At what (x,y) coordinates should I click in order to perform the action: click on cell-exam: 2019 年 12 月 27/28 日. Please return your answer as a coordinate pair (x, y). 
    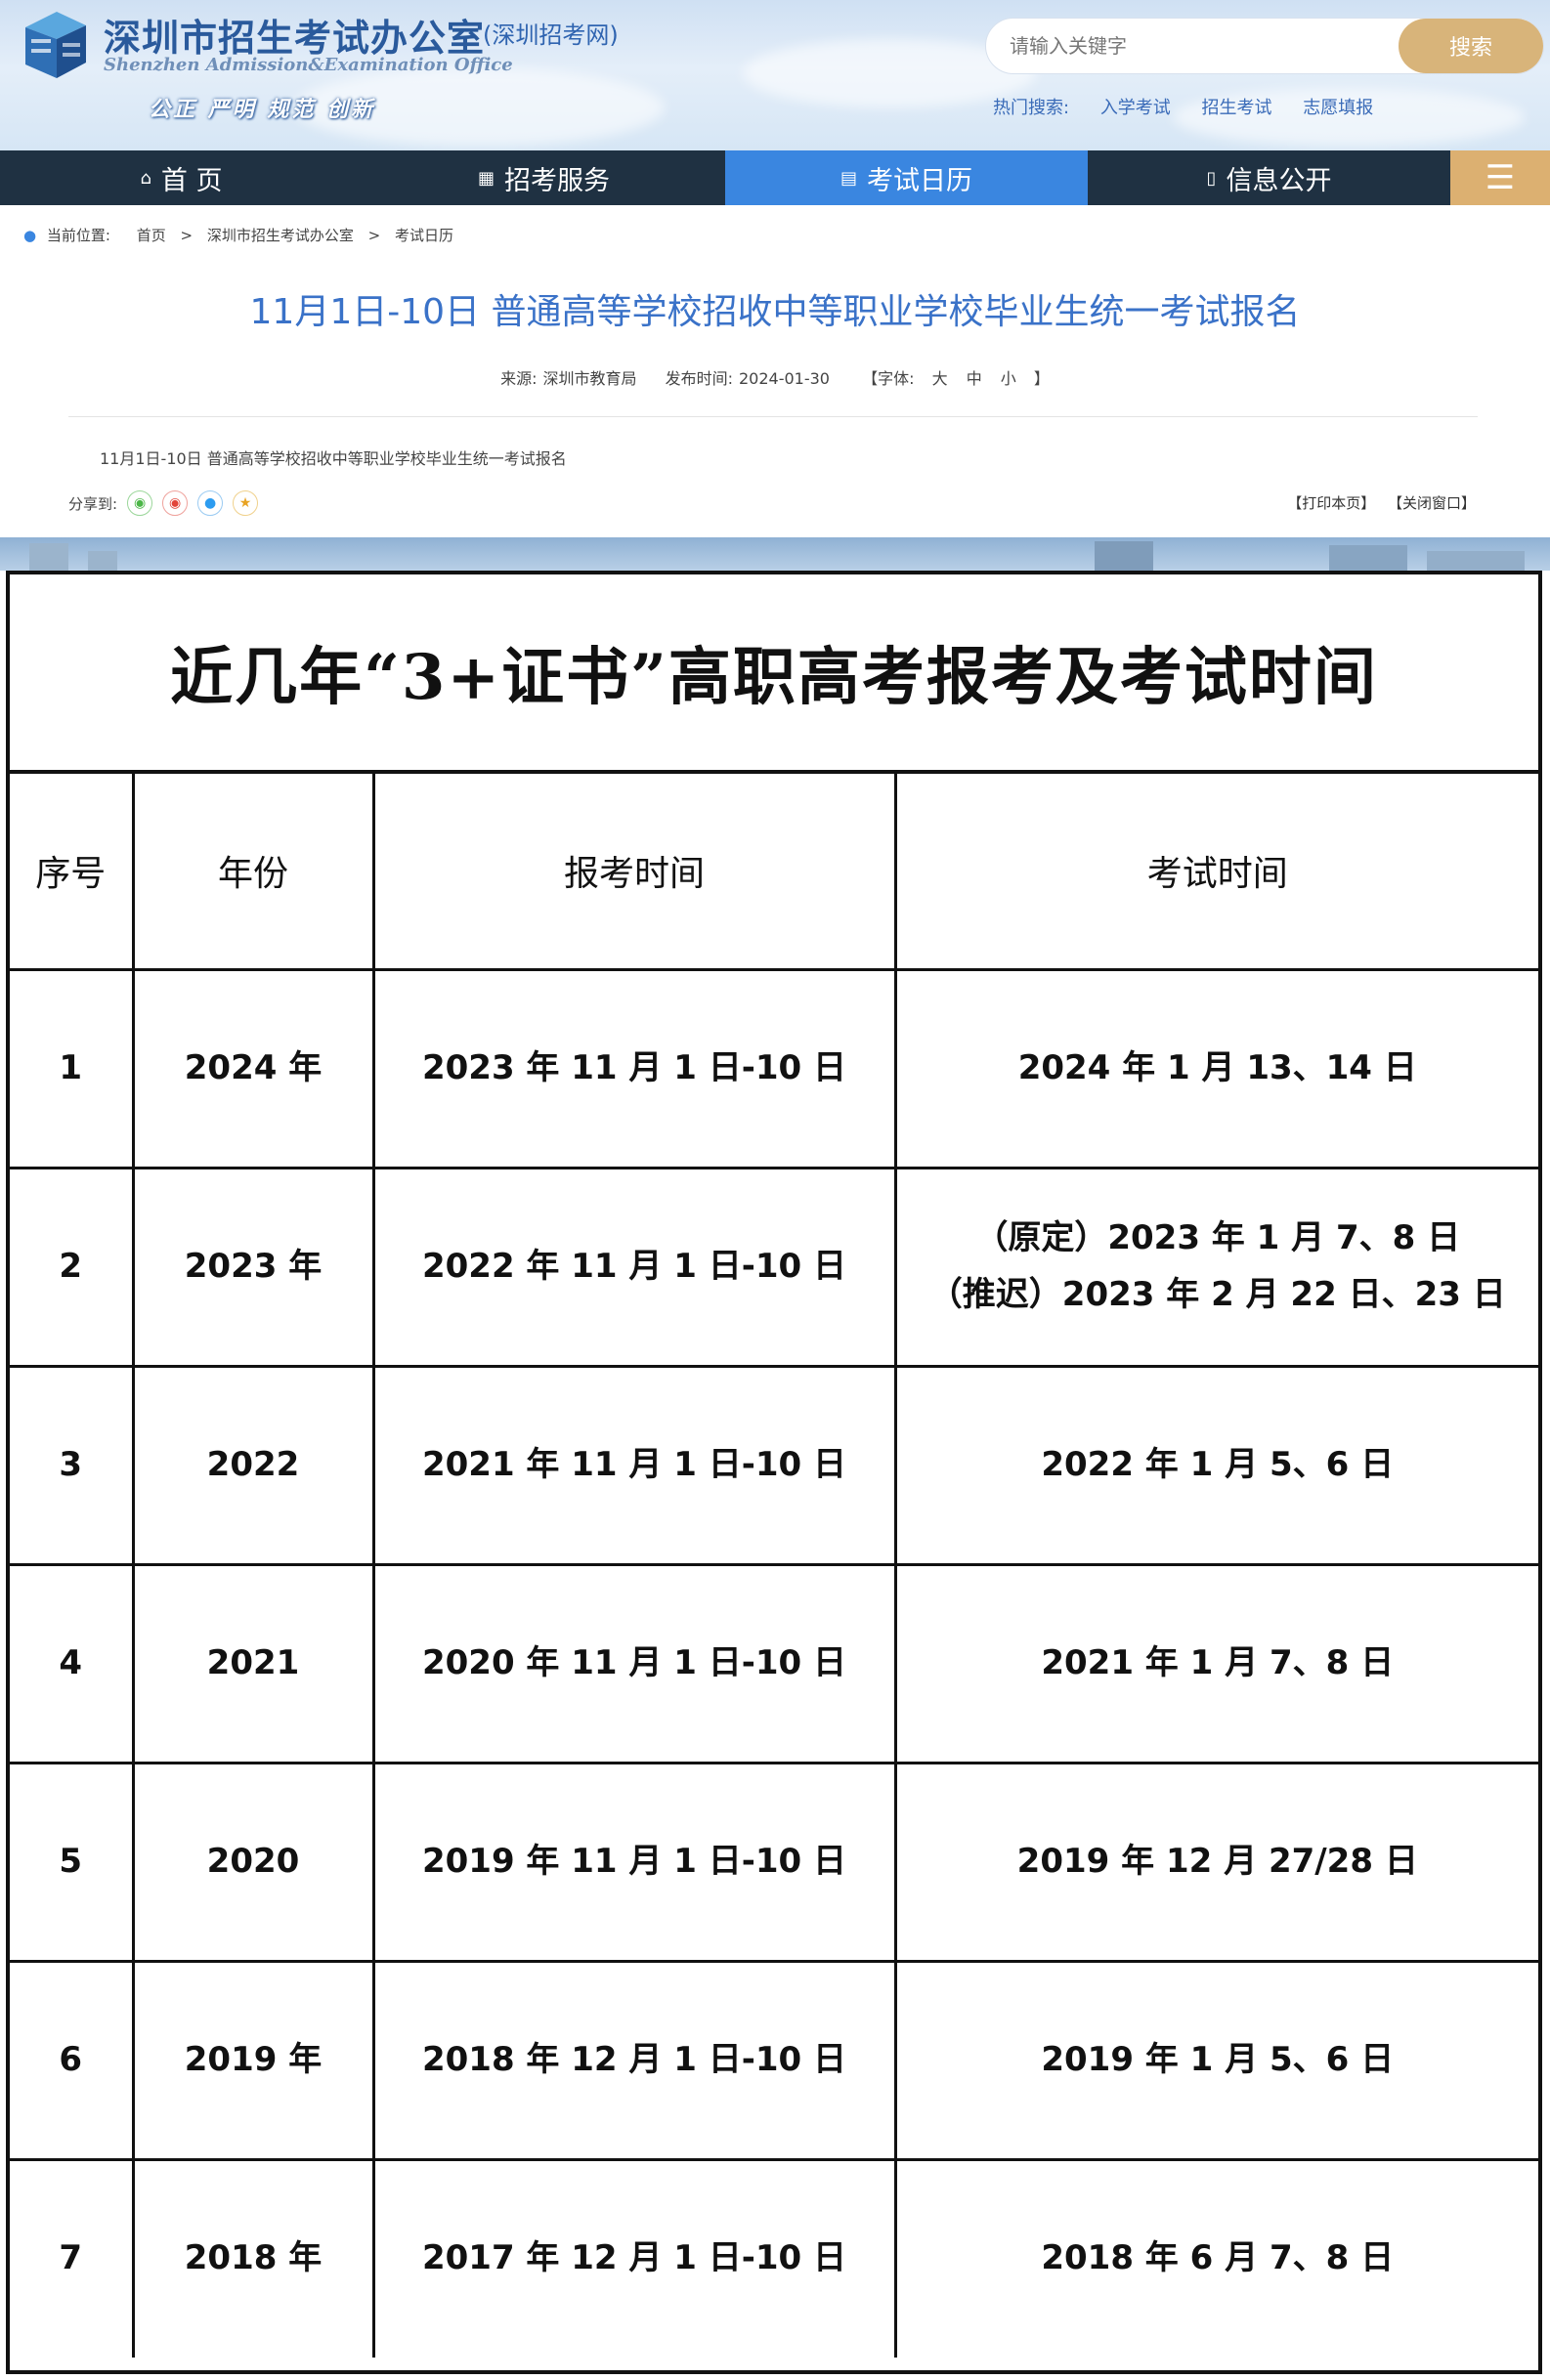
    Looking at the image, I should click on (1215, 1862).